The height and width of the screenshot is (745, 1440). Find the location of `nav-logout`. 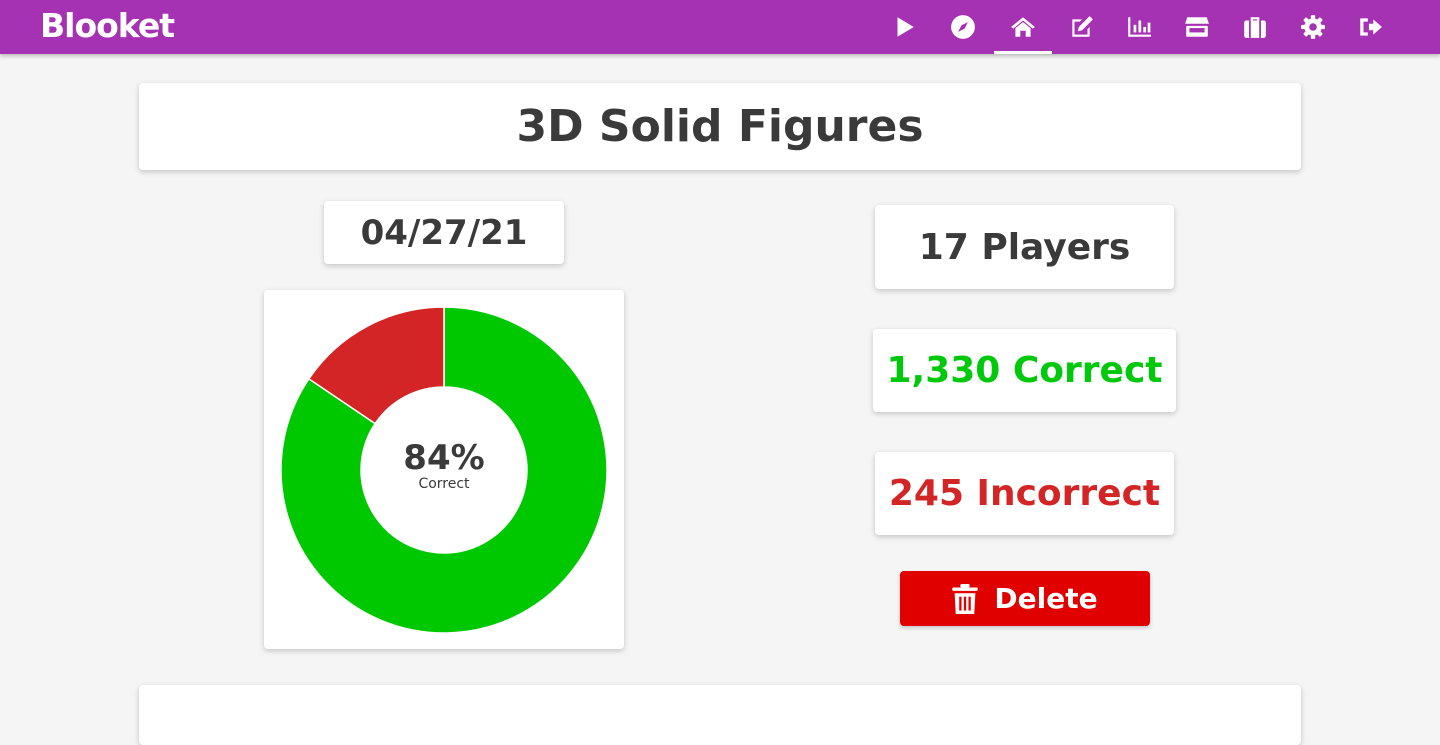

nav-logout is located at coordinates (1370, 27).